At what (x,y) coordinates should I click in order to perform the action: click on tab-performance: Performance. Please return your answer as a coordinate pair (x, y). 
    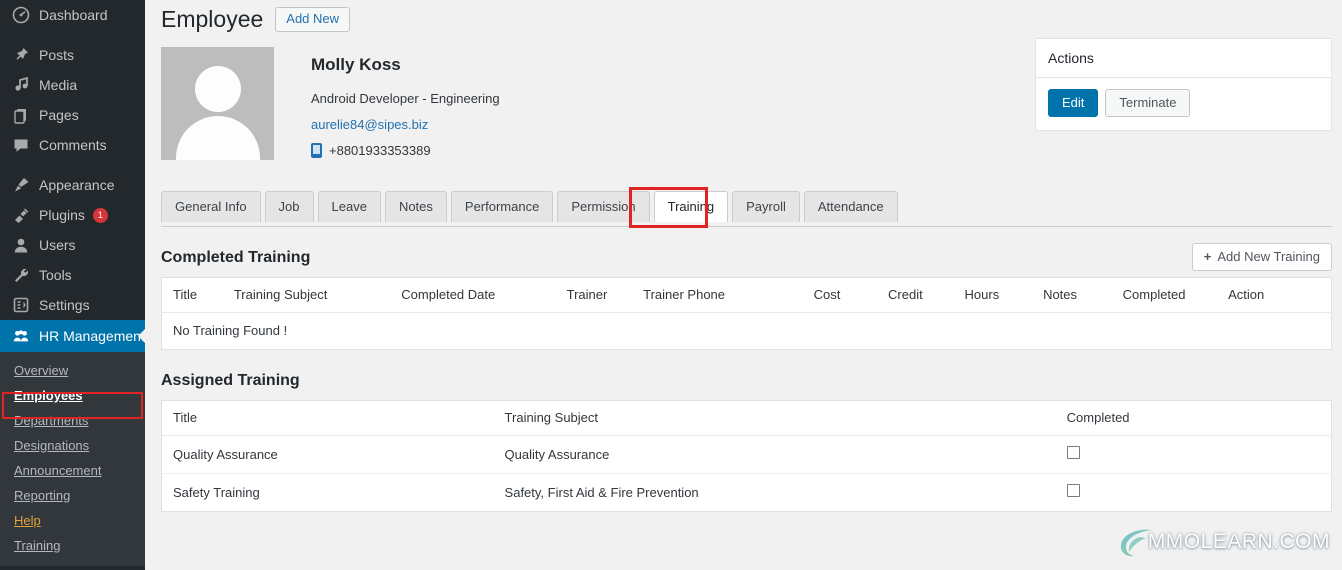
    Looking at the image, I should click on (502, 206).